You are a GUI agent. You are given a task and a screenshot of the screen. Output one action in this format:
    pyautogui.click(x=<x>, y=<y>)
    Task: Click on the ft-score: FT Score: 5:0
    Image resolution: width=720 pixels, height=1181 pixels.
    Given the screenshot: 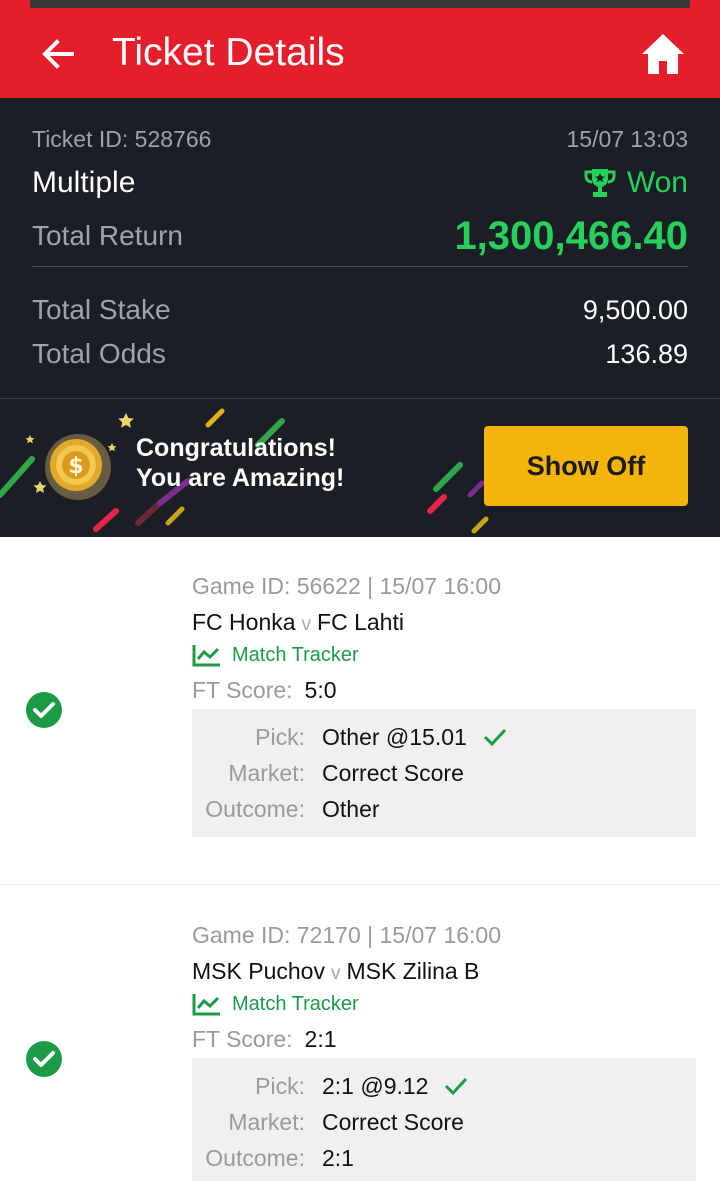 What is the action you would take?
    pyautogui.click(x=264, y=690)
    